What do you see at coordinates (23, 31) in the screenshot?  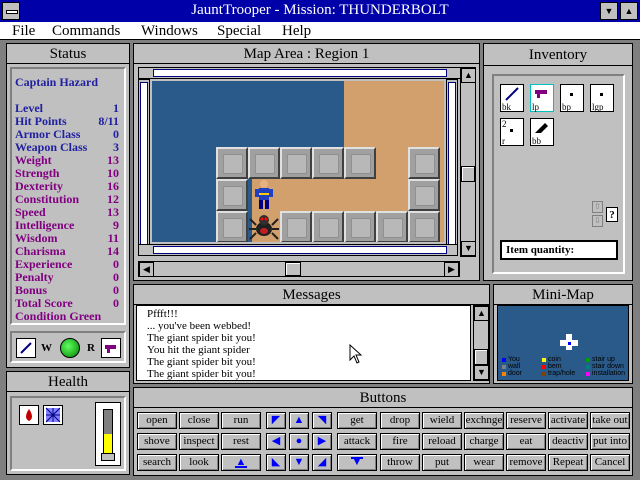 I see `menu-file: File` at bounding box center [23, 31].